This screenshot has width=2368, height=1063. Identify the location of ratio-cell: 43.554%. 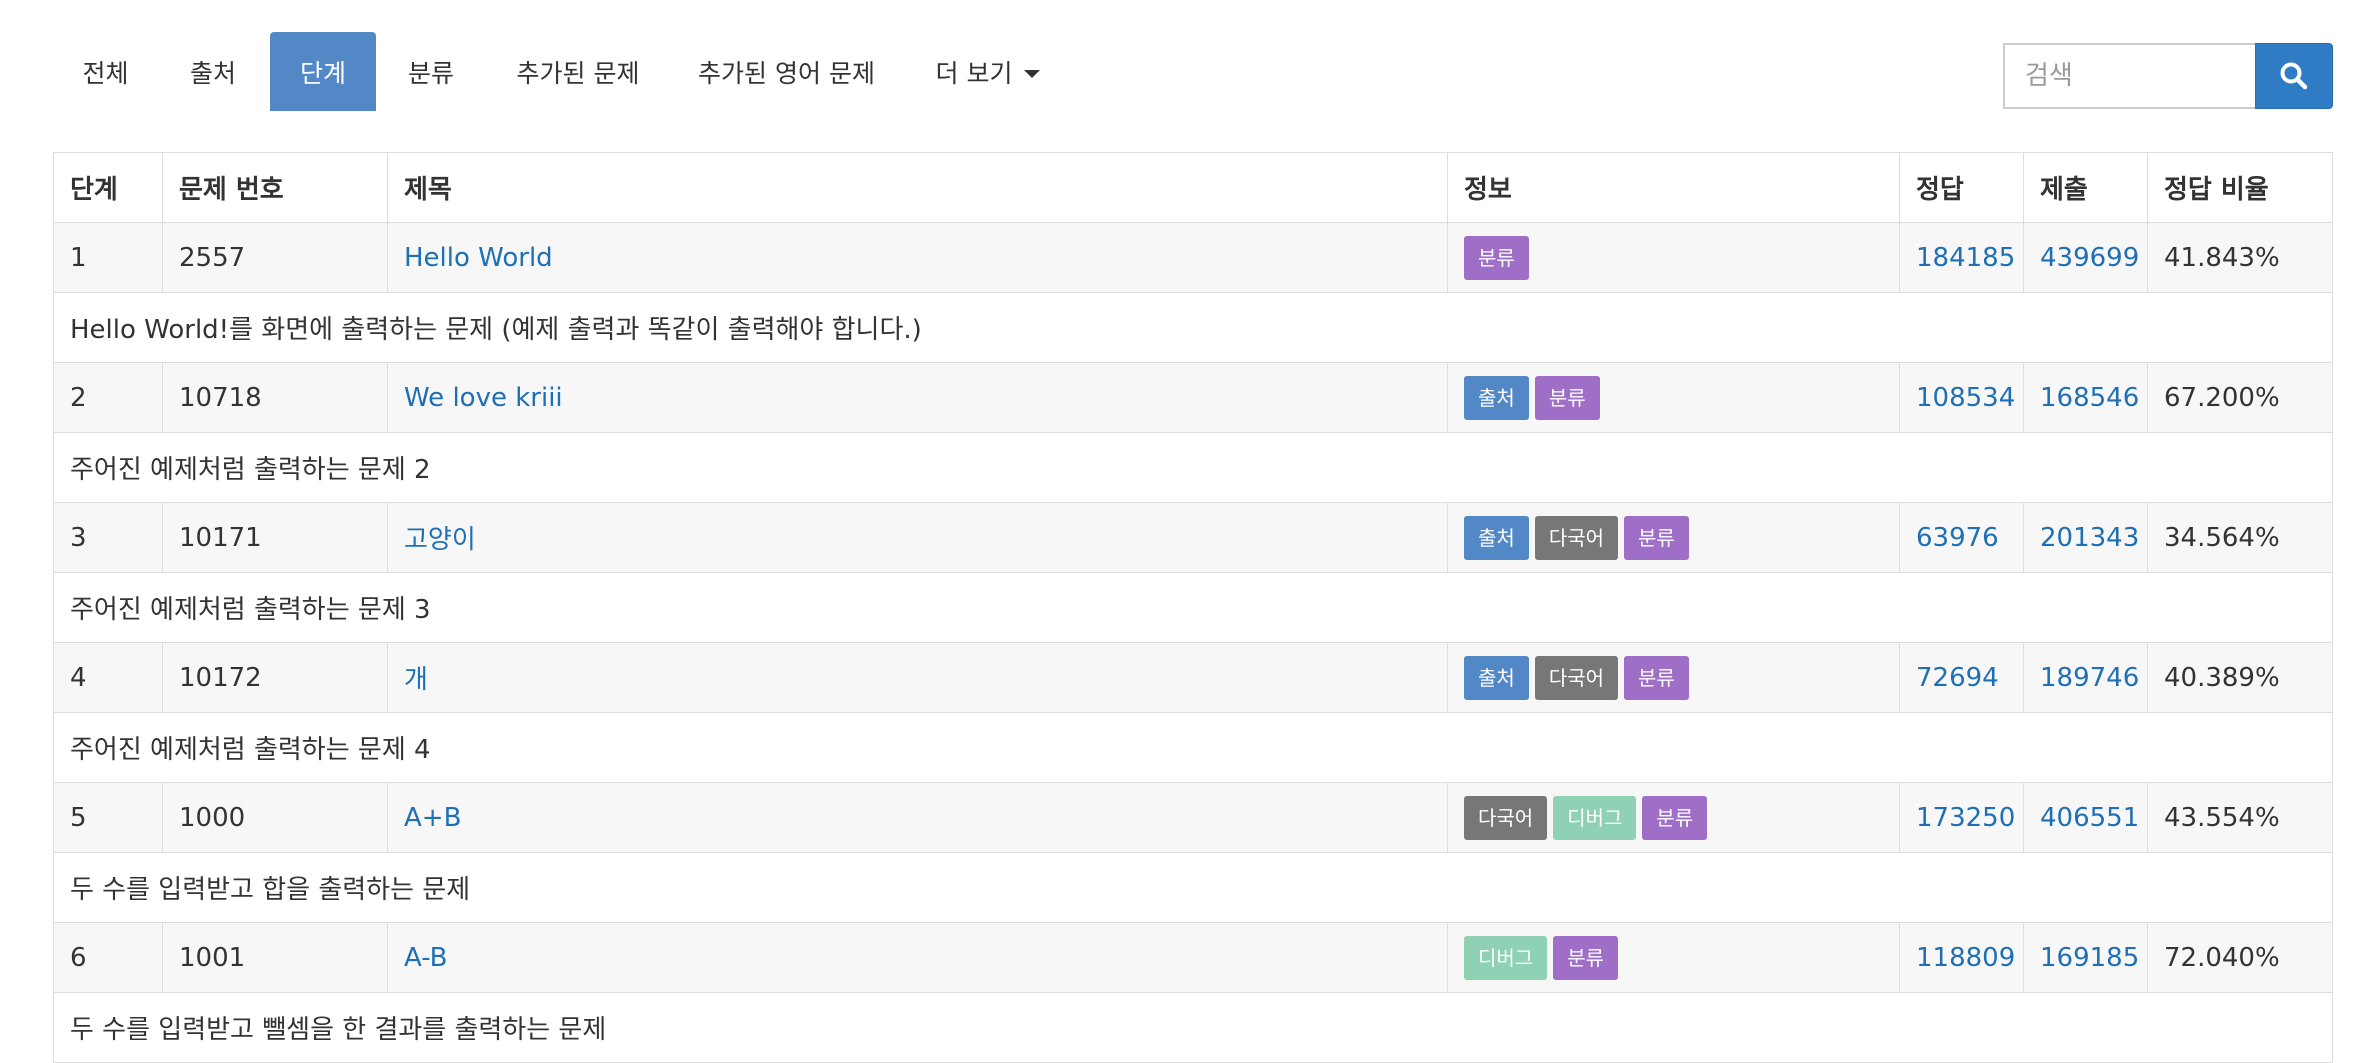
(2240, 817).